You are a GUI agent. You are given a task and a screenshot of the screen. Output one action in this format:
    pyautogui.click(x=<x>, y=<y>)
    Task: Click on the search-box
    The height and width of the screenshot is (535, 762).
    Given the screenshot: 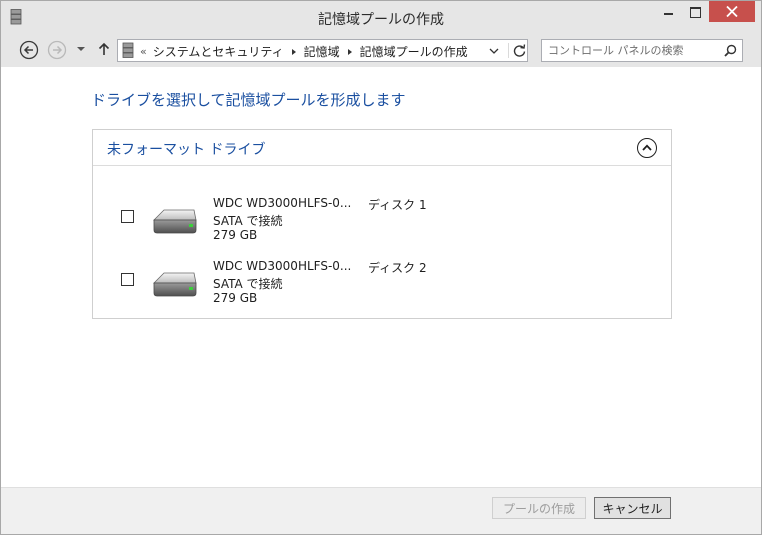 What is the action you would take?
    pyautogui.click(x=642, y=50)
    